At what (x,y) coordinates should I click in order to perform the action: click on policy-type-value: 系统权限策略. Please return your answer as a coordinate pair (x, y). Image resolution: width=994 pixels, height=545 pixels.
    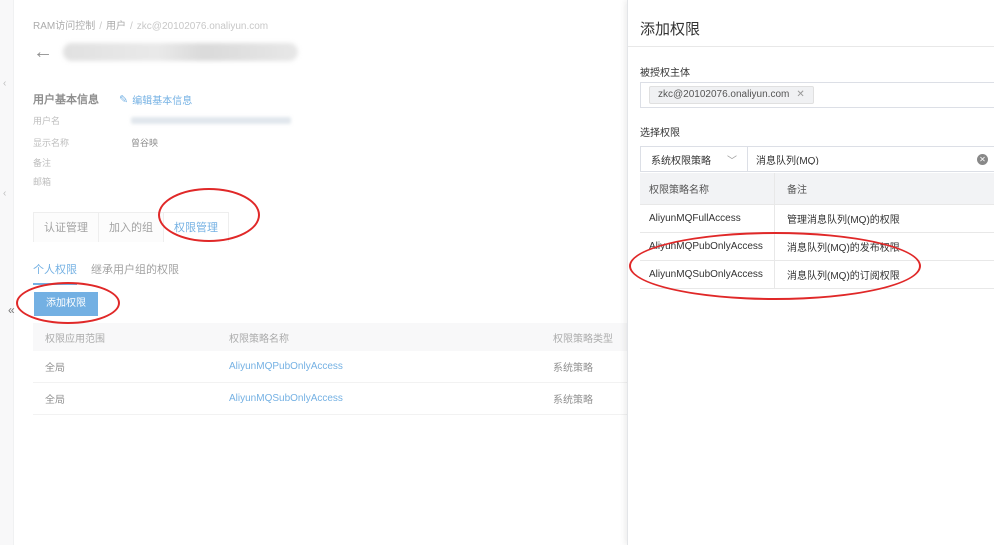
    Looking at the image, I should click on (681, 161).